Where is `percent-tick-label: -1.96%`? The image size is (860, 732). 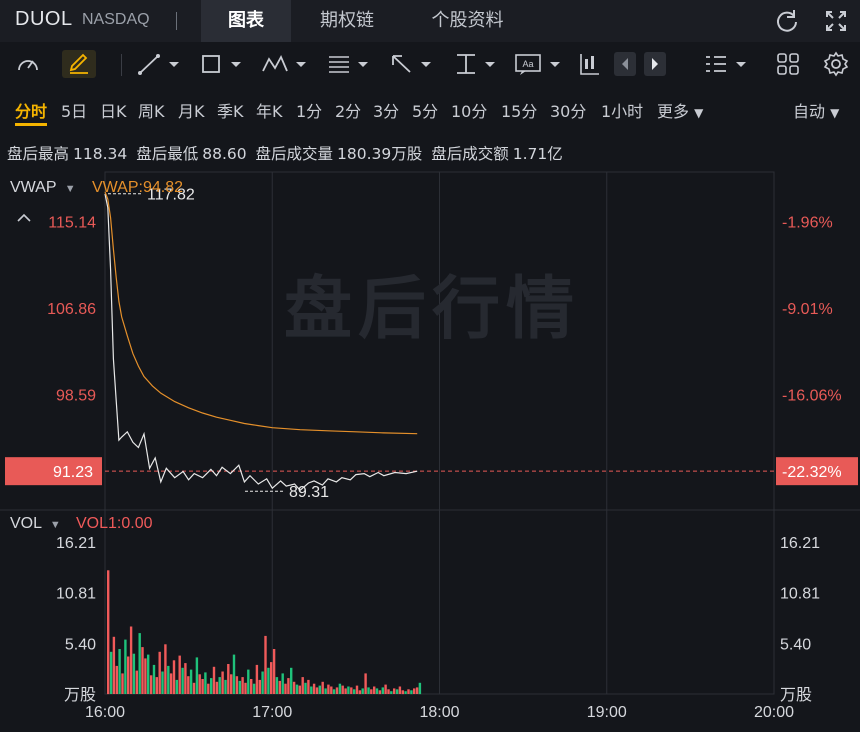 percent-tick-label: -1.96% is located at coordinates (807, 223).